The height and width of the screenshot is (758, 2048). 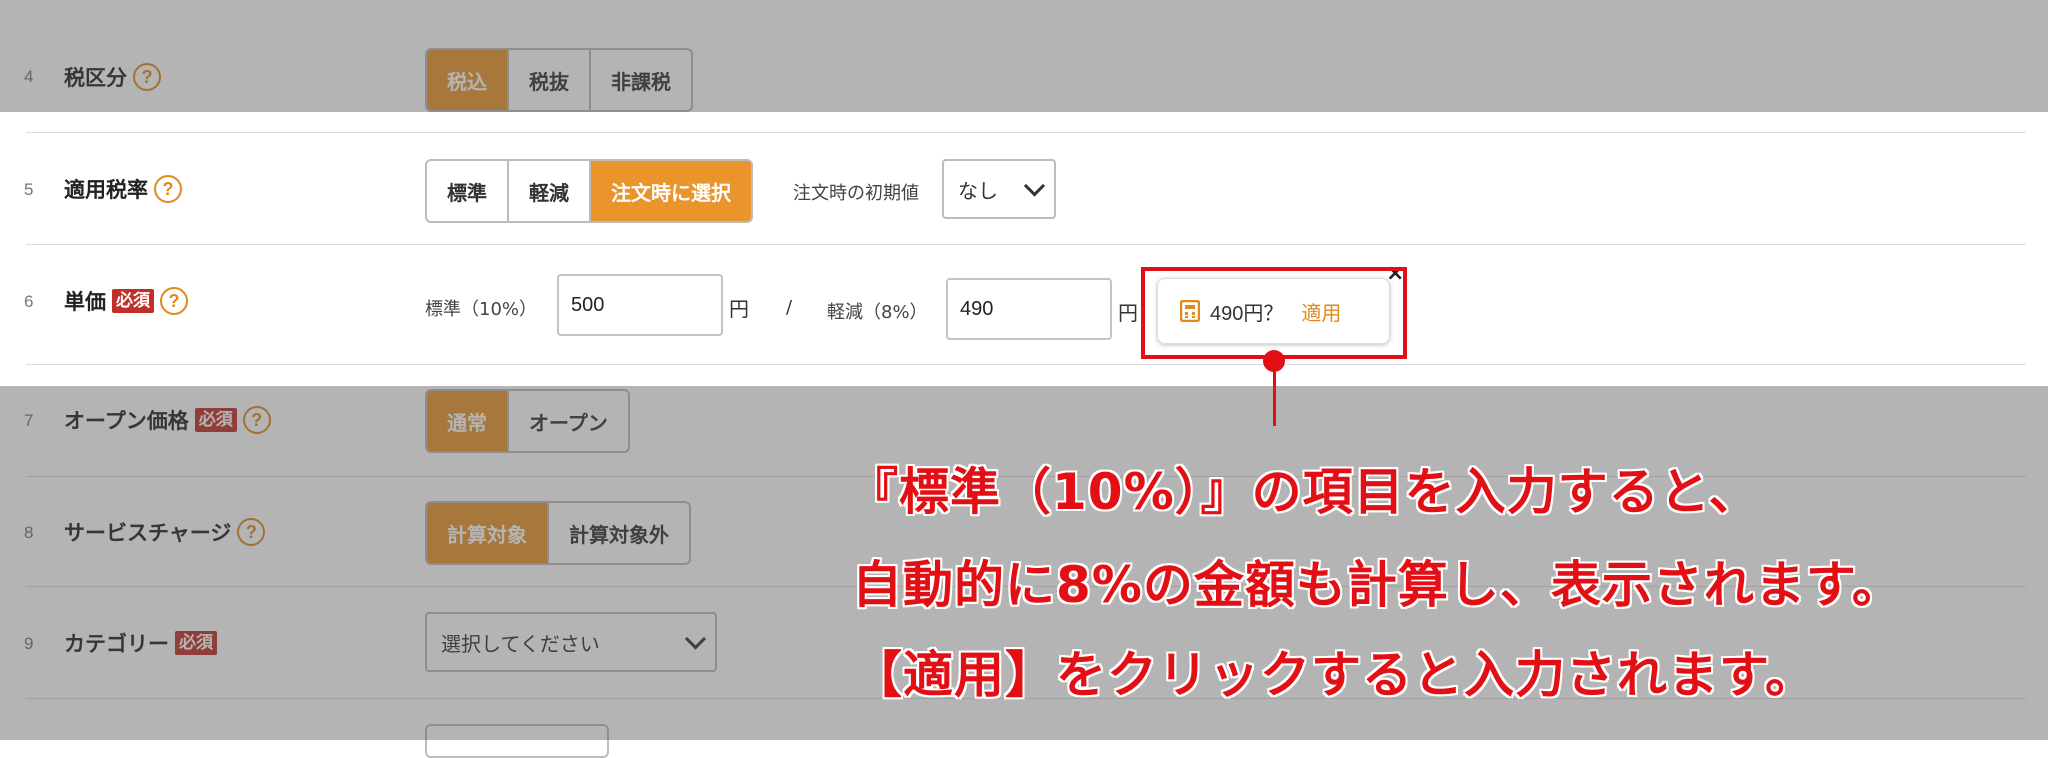 What do you see at coordinates (1034, 186) in the screenshot?
I see `chevron-down-icon` at bounding box center [1034, 186].